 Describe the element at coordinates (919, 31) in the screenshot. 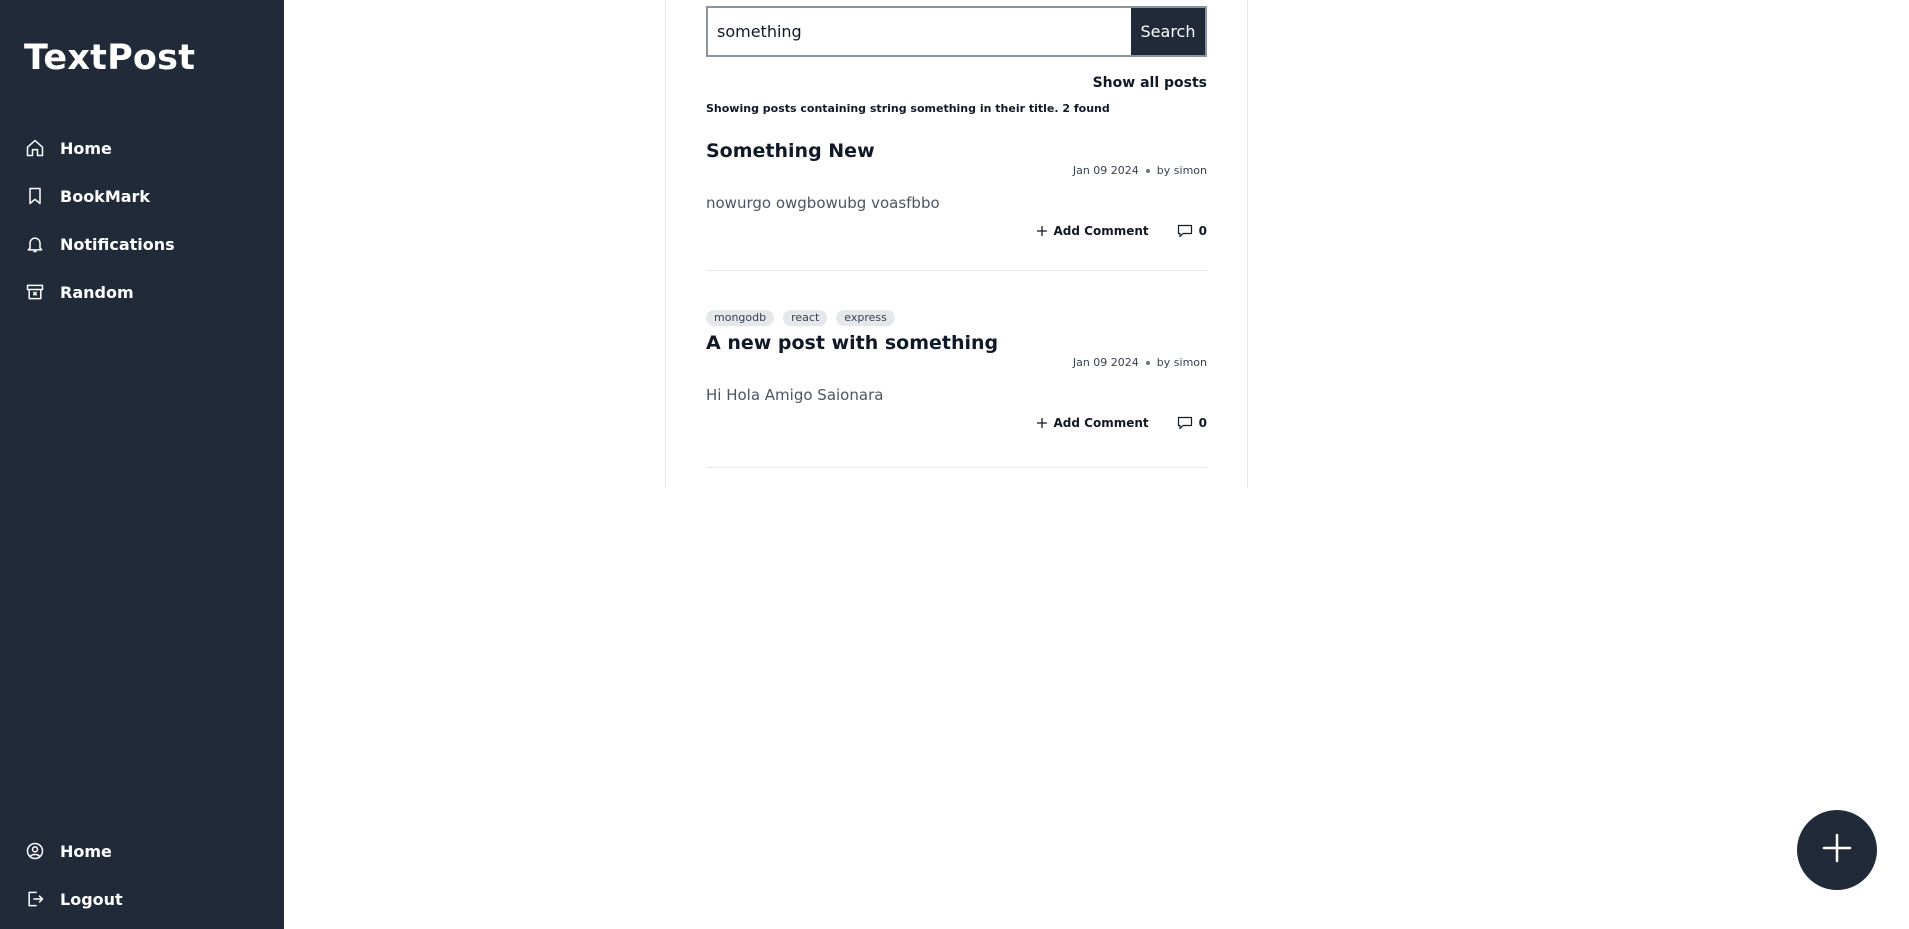

I see `search-input` at that location.